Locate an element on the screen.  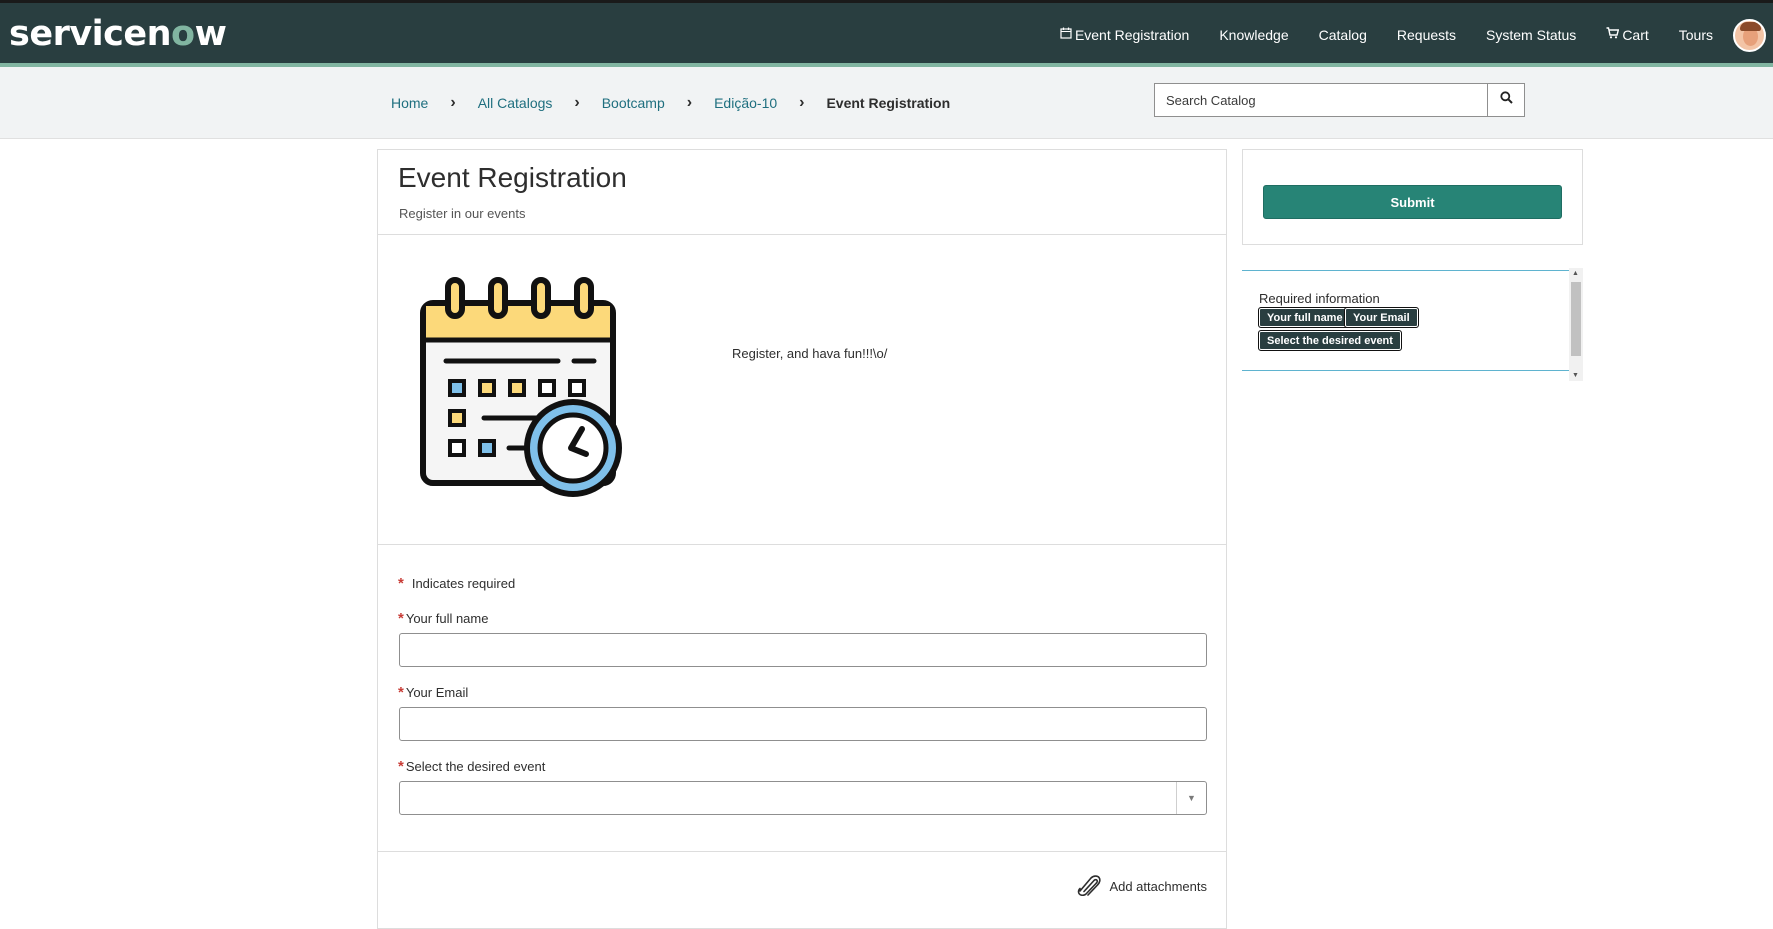
event-select-label: * Select the desired event is located at coordinates (471, 766).